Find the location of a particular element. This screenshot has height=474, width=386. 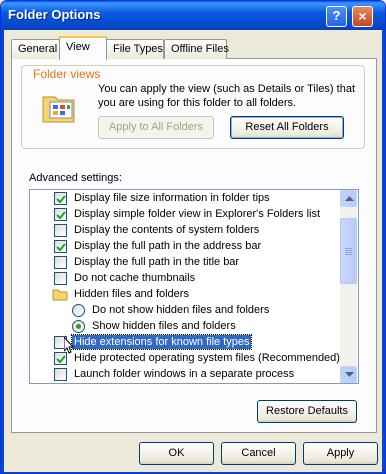

radio-checked is located at coordinates (78, 326).